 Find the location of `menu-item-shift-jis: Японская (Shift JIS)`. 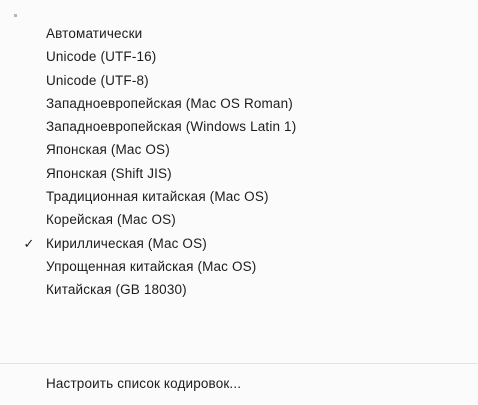

menu-item-shift-jis: Японская (Shift JIS) is located at coordinates (239, 173).